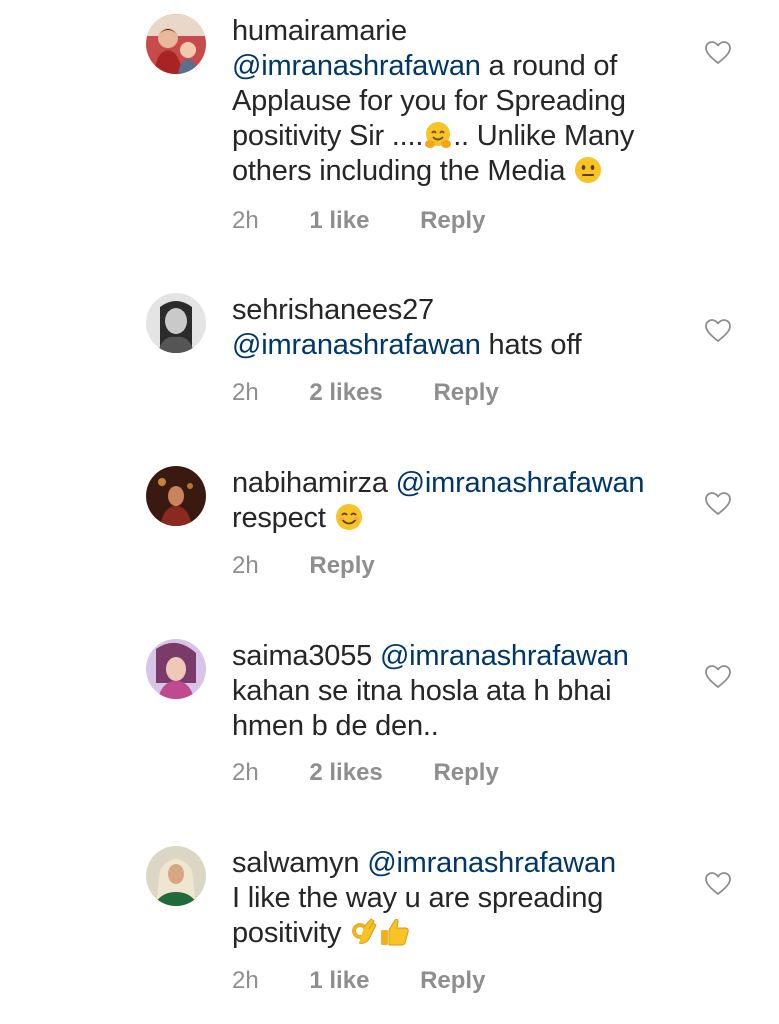 The image size is (779, 1024). Describe the element at coordinates (457, 31) in the screenshot. I see `username: humairamarie` at that location.